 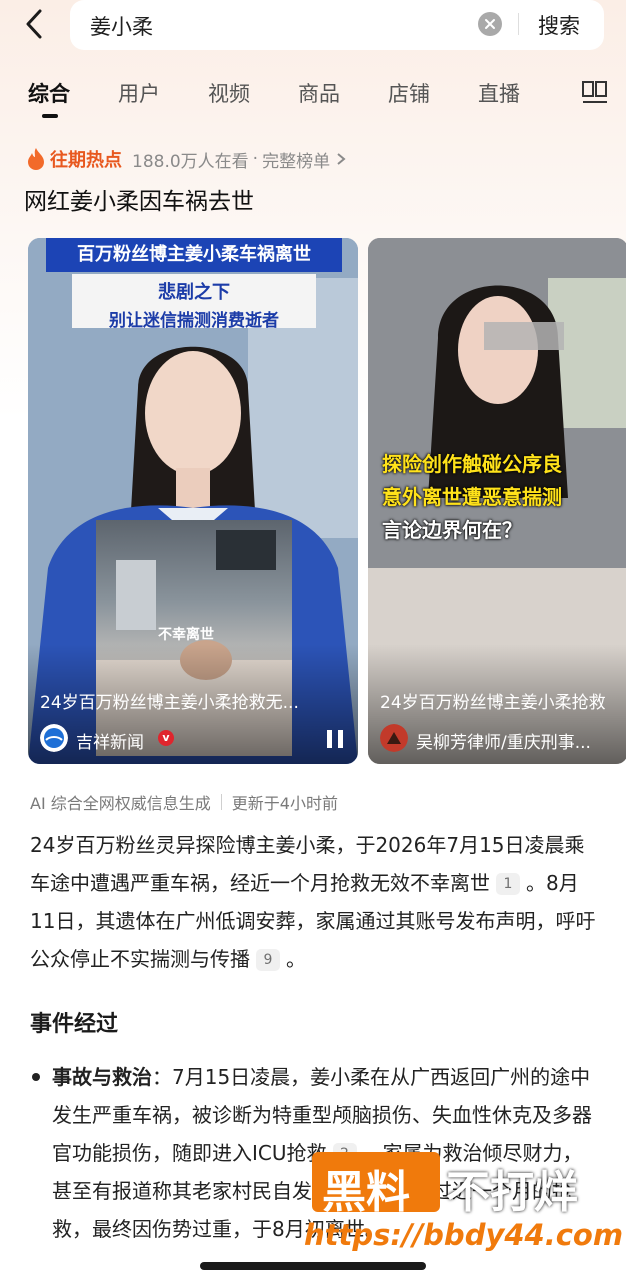 I want to click on viewer-count: 188.0万人在看, so click(x=190, y=161).